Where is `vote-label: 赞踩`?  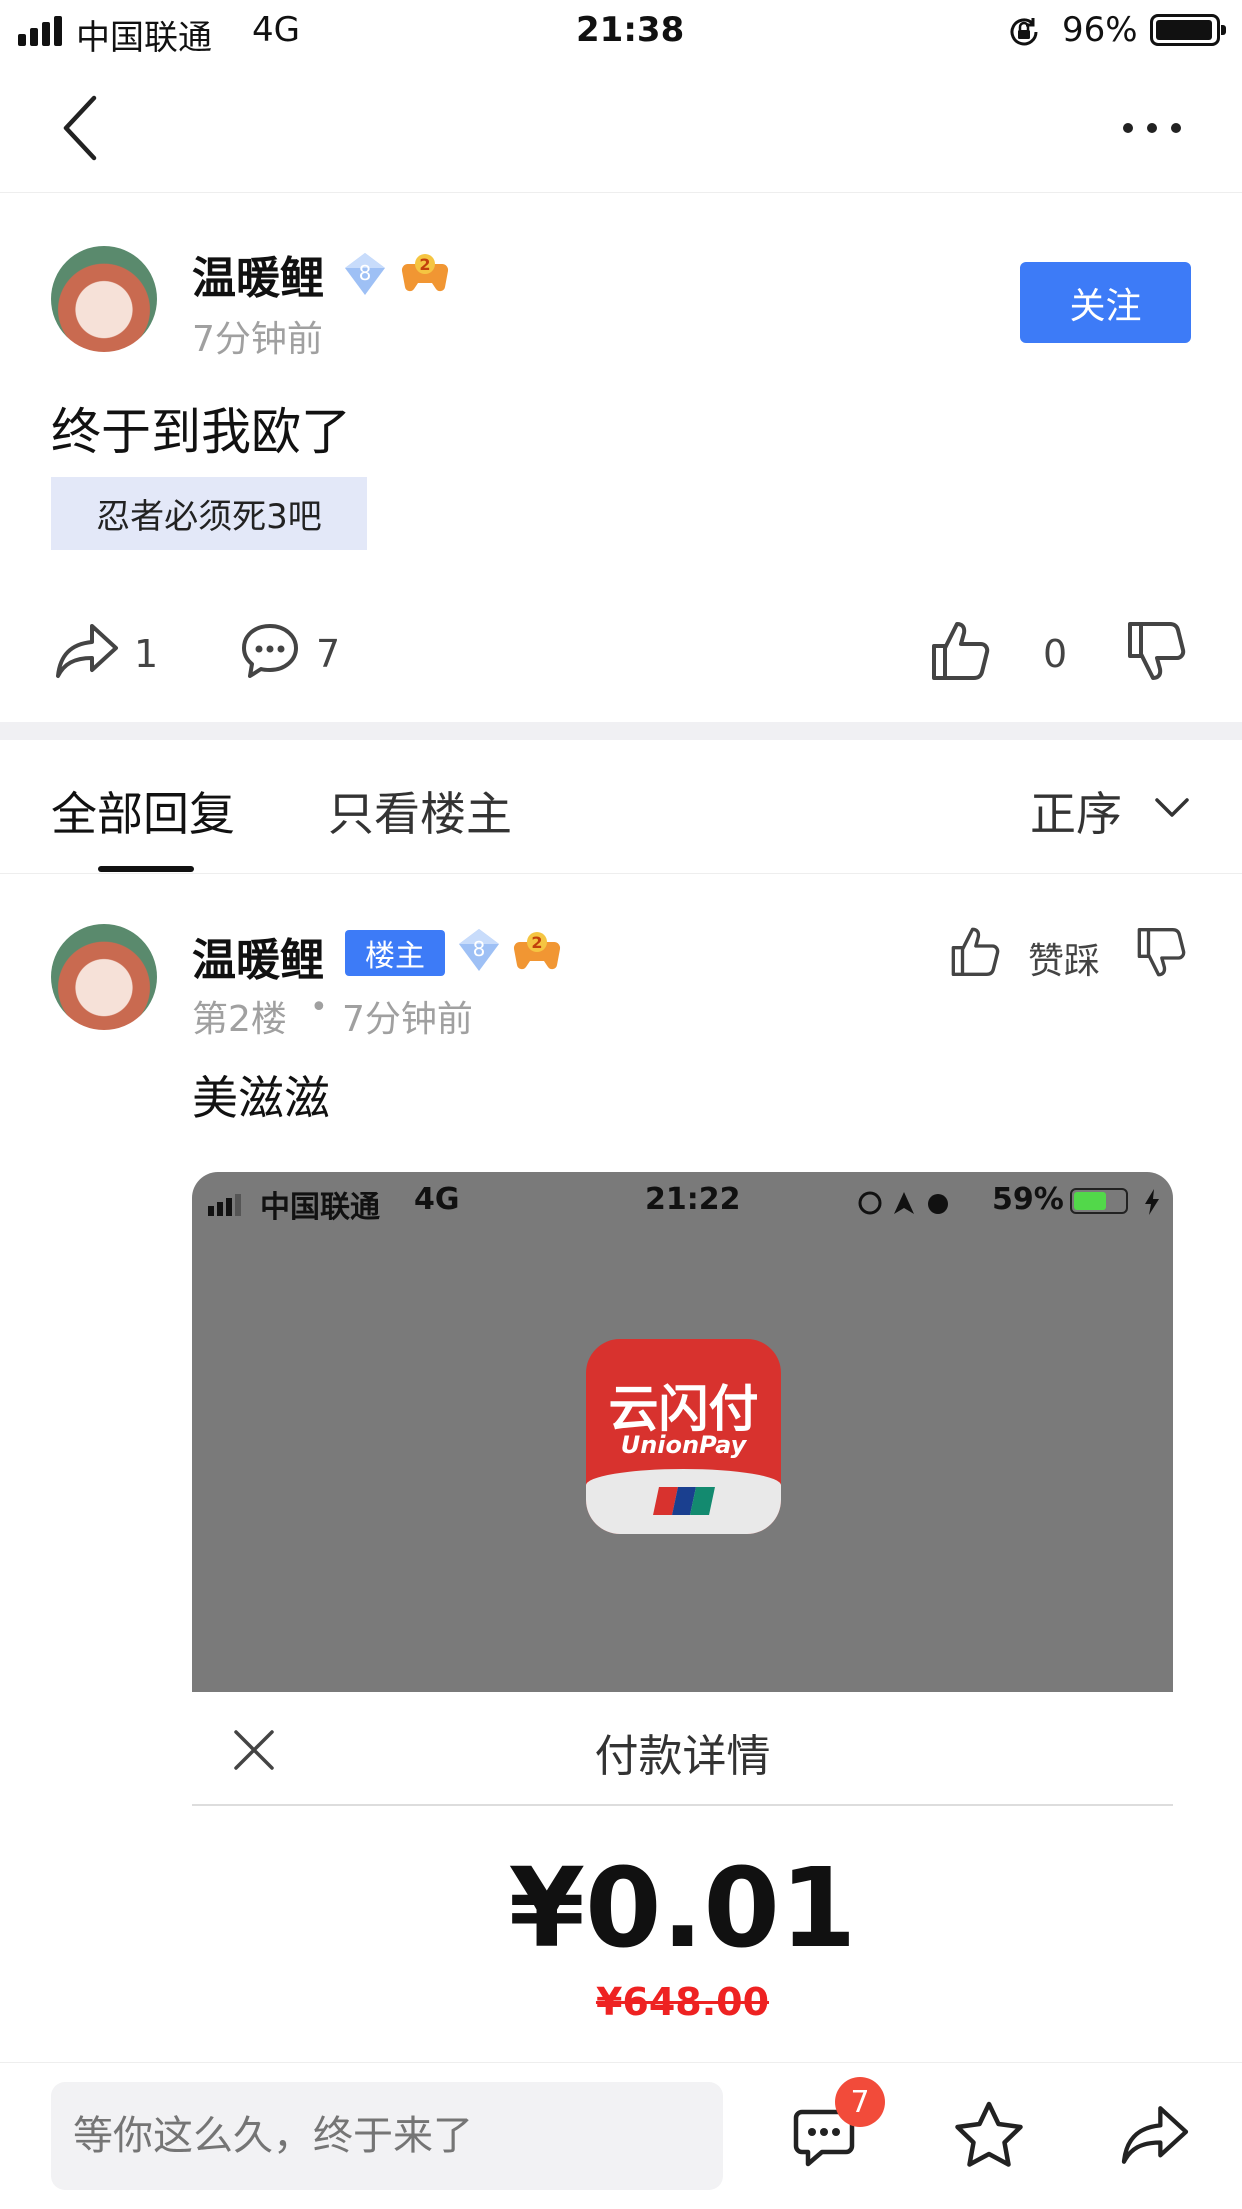 vote-label: 赞踩 is located at coordinates (1064, 961).